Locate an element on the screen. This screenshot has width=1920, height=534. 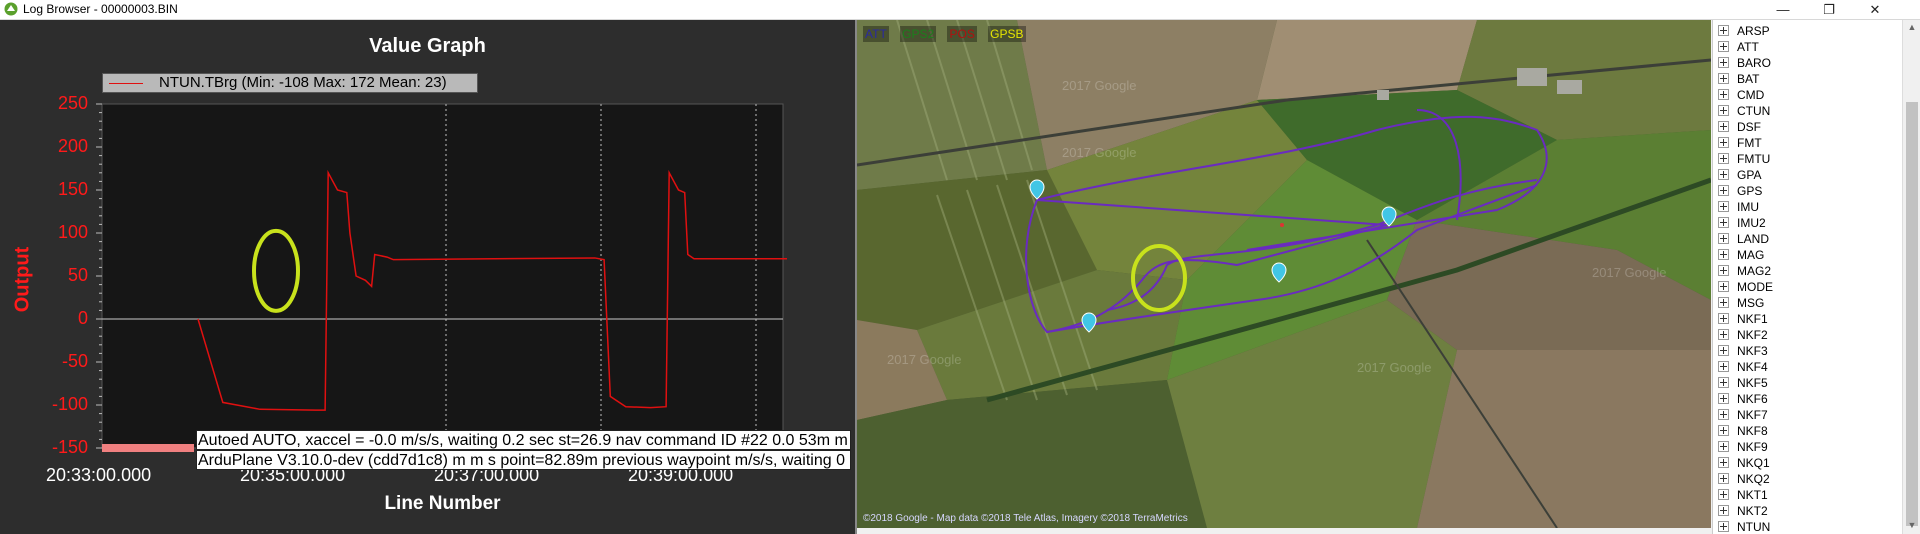
tree-item: ATT is located at coordinates (1738, 47).